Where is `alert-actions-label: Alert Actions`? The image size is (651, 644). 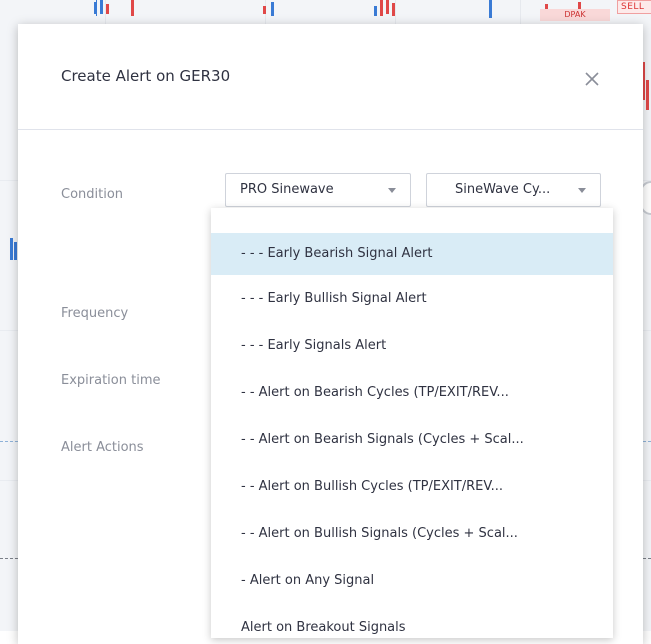
alert-actions-label: Alert Actions is located at coordinates (102, 447).